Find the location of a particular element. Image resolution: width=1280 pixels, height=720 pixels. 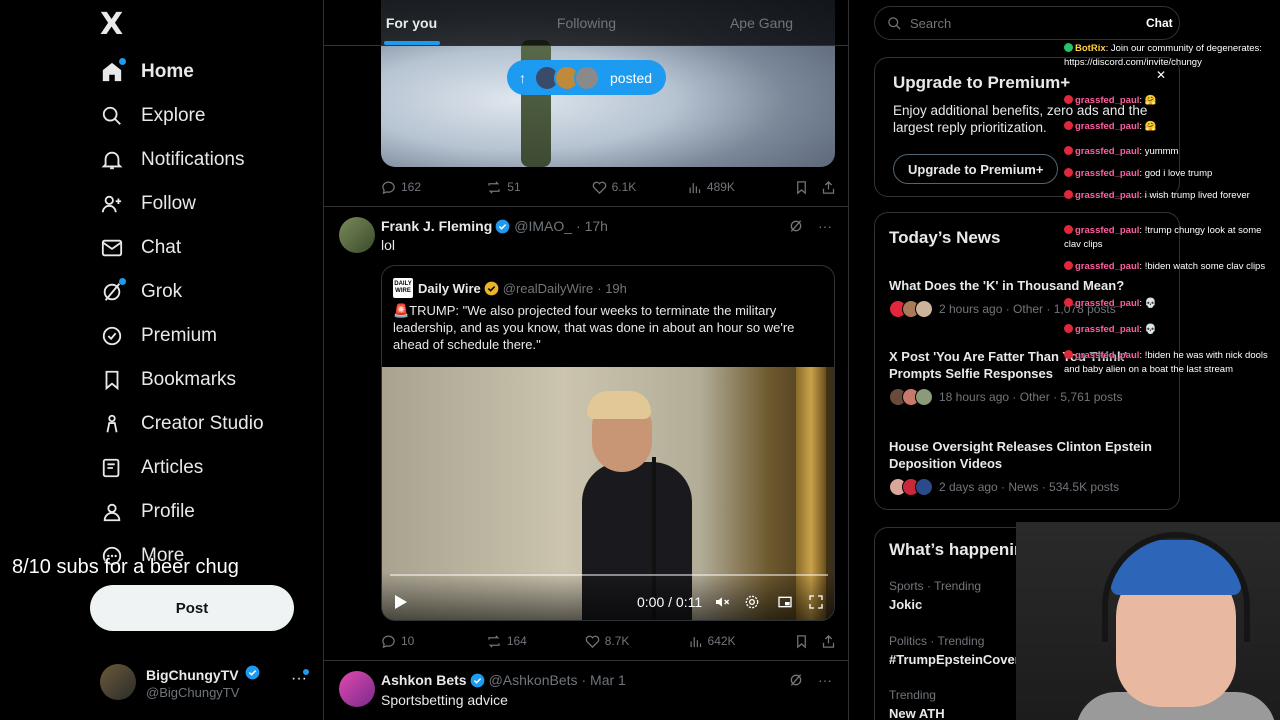

nav-label-grok: Grok is located at coordinates (162, 291).